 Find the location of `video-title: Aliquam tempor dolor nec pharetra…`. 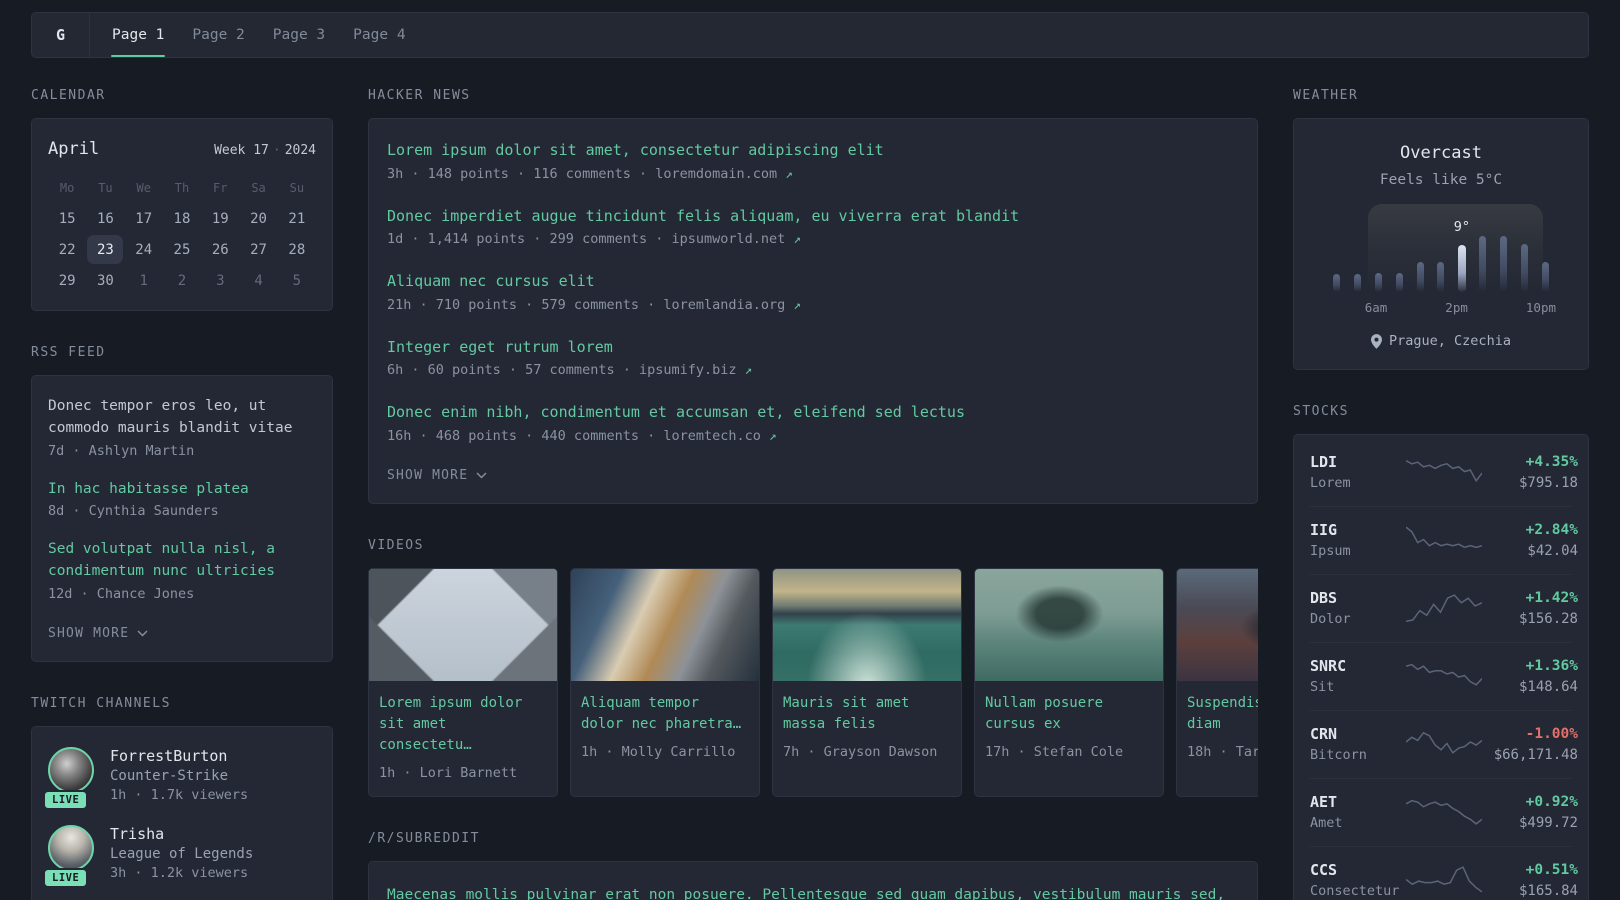

video-title: Aliquam tempor dolor nec pharetra… is located at coordinates (661, 713).